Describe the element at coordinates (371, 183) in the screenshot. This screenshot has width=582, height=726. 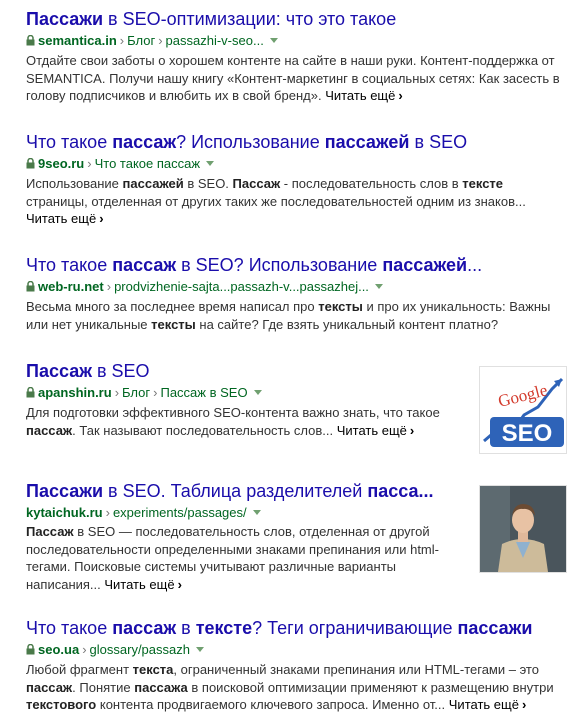
I see `text-segment: - последовательность слов в` at that location.